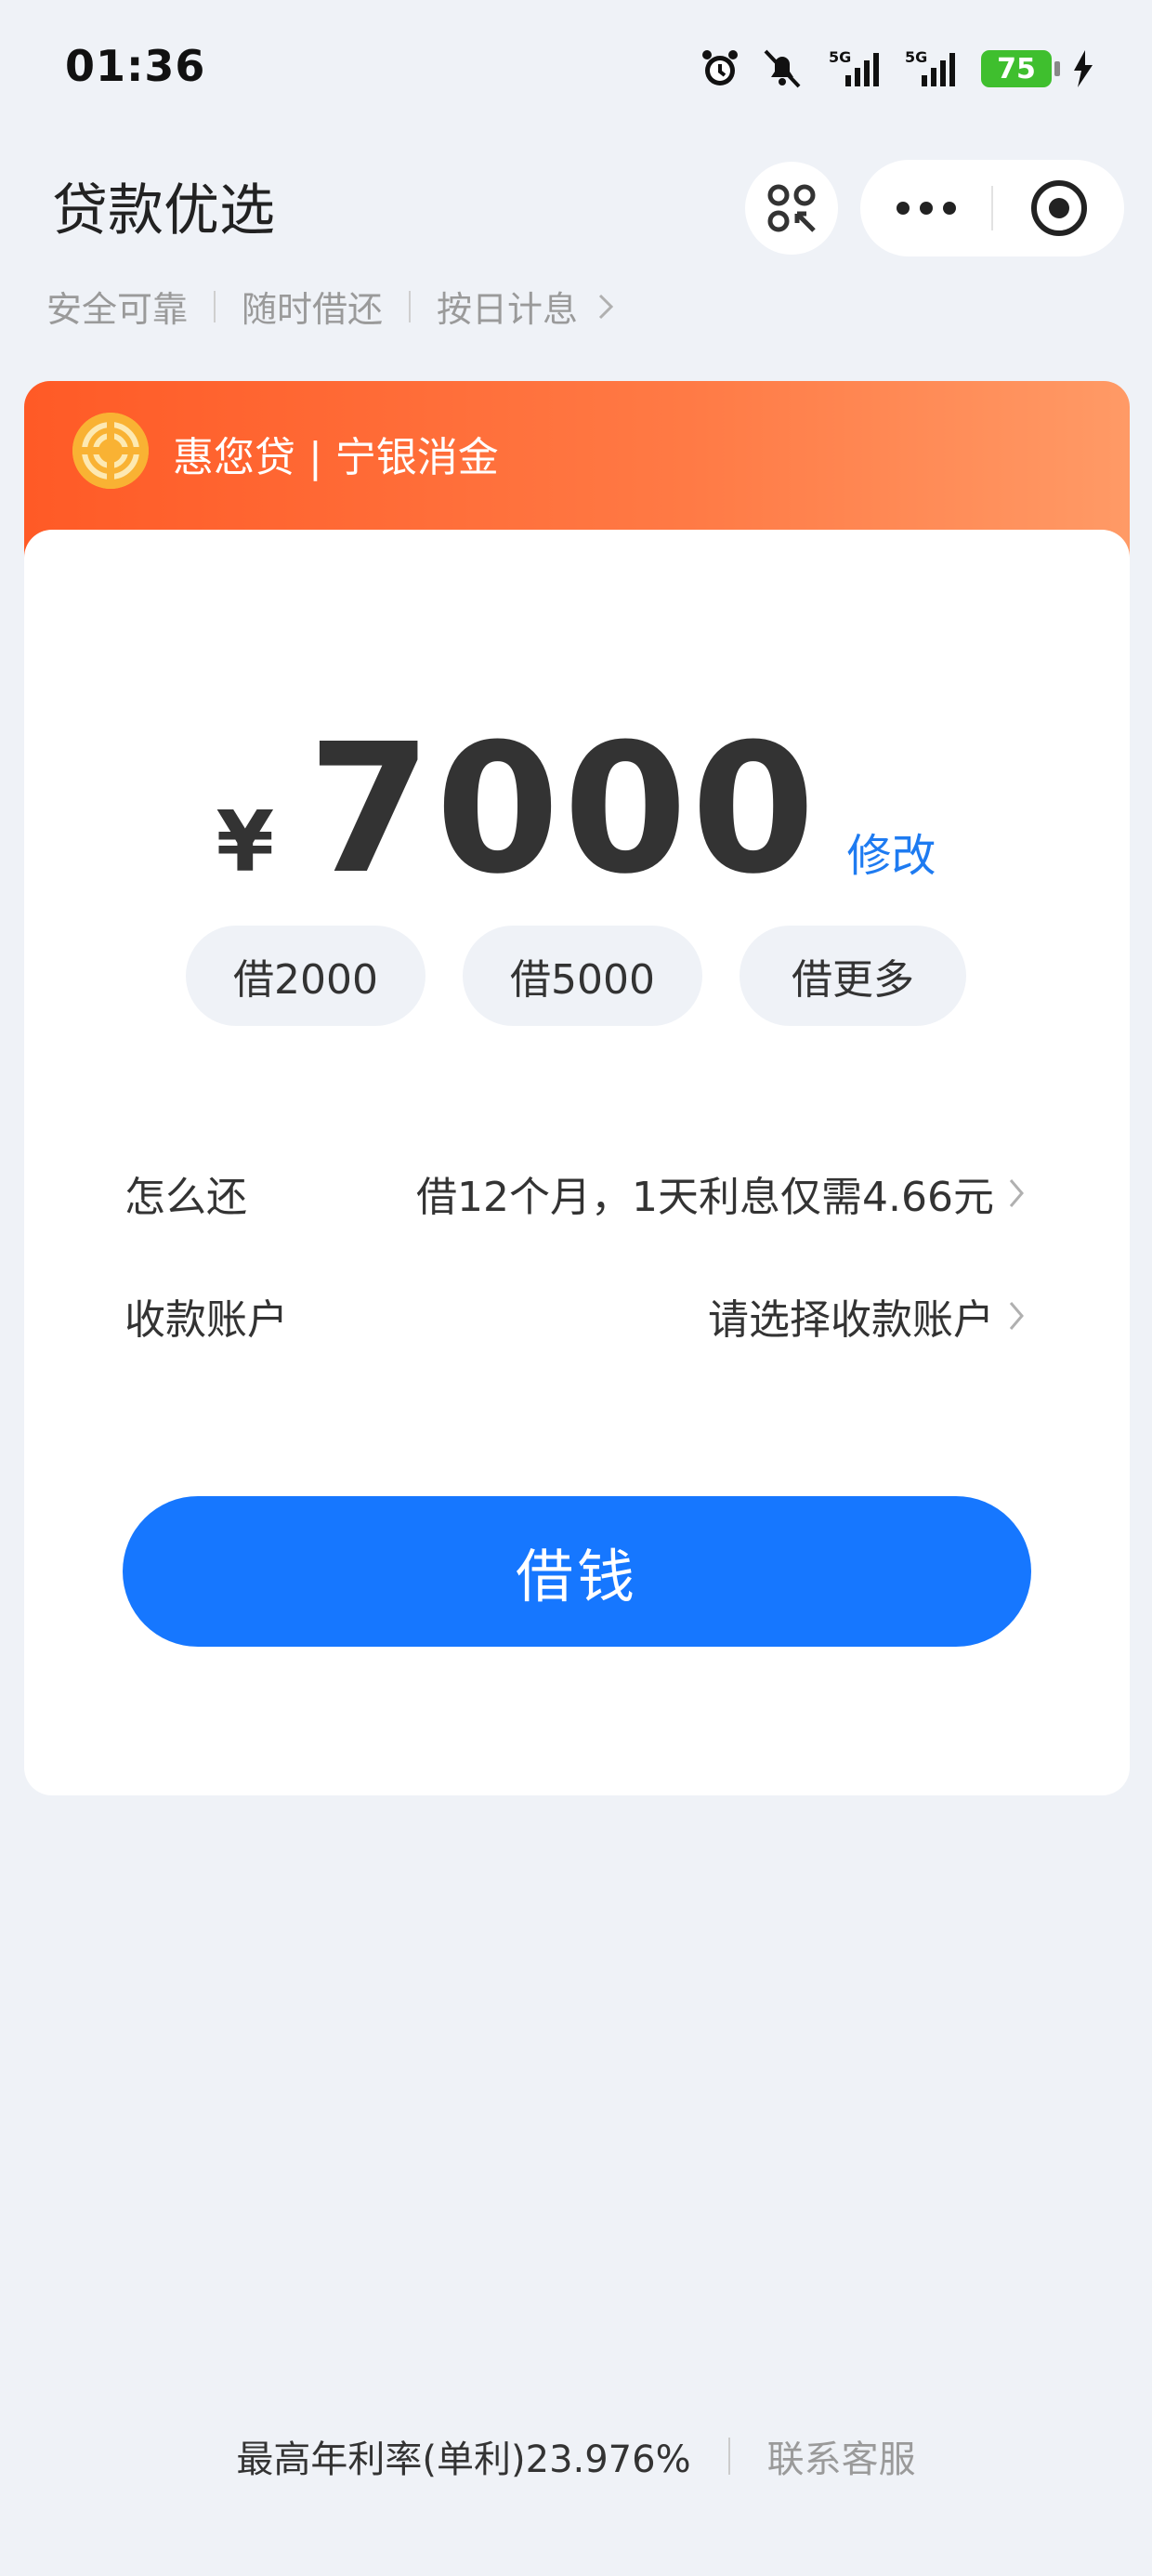  I want to click on close-button, so click(1058, 208).